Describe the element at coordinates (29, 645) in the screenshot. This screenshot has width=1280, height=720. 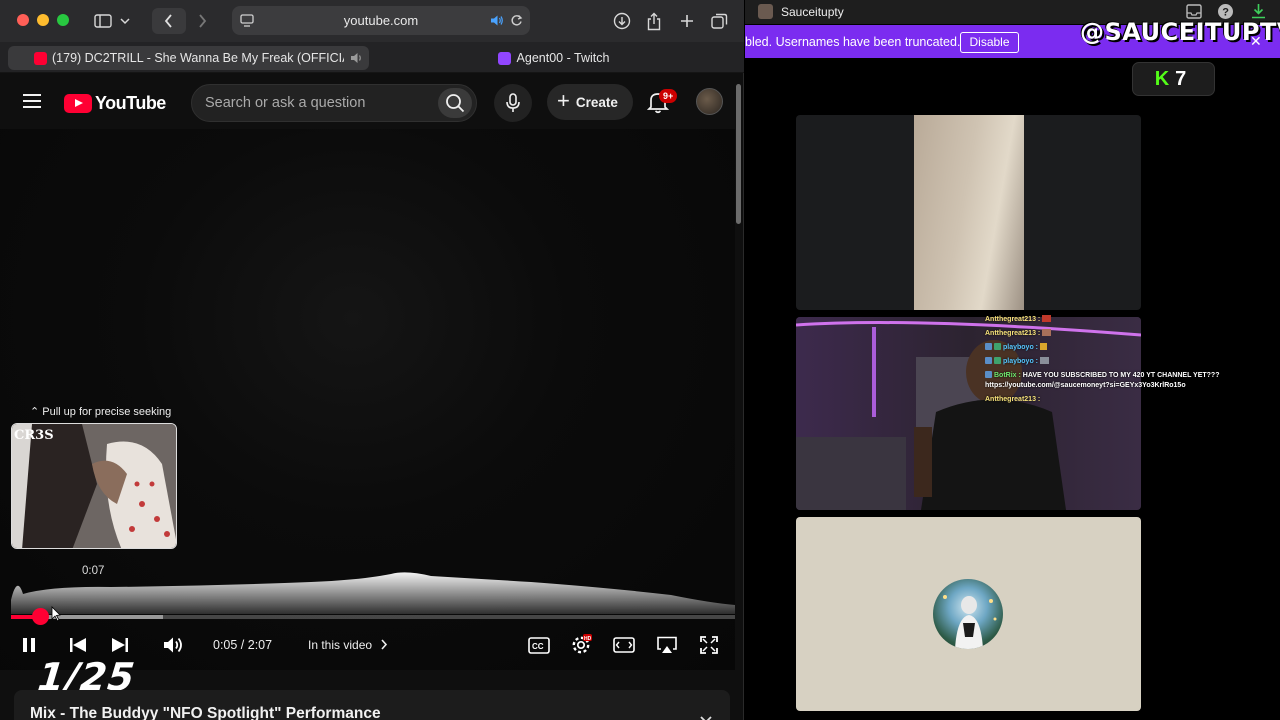
I see `pause-button` at that location.